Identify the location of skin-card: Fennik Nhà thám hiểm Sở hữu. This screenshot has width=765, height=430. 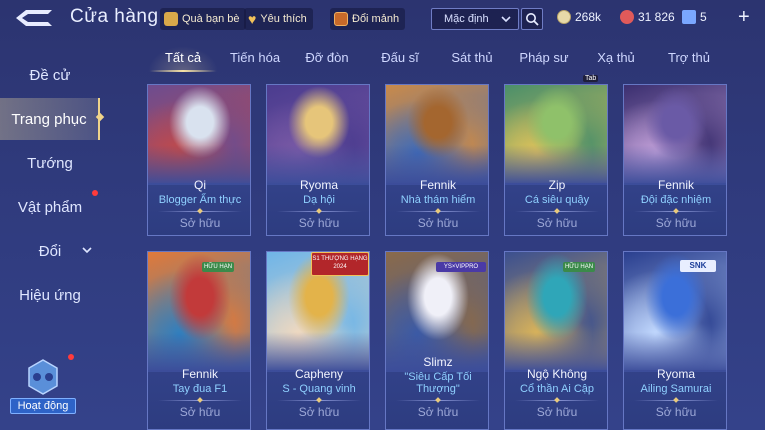
(437, 160).